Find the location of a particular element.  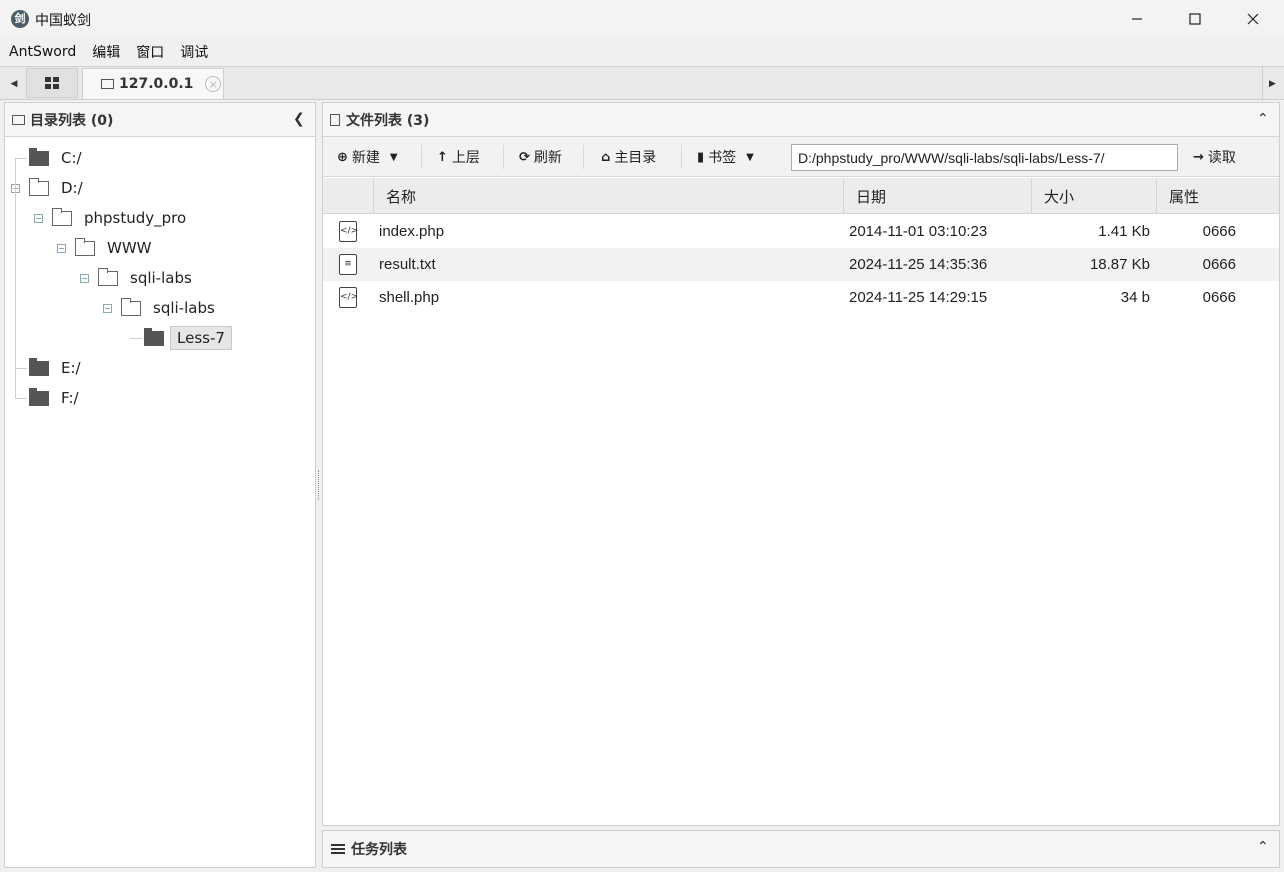

read-button: → 读取 is located at coordinates (1214, 157).